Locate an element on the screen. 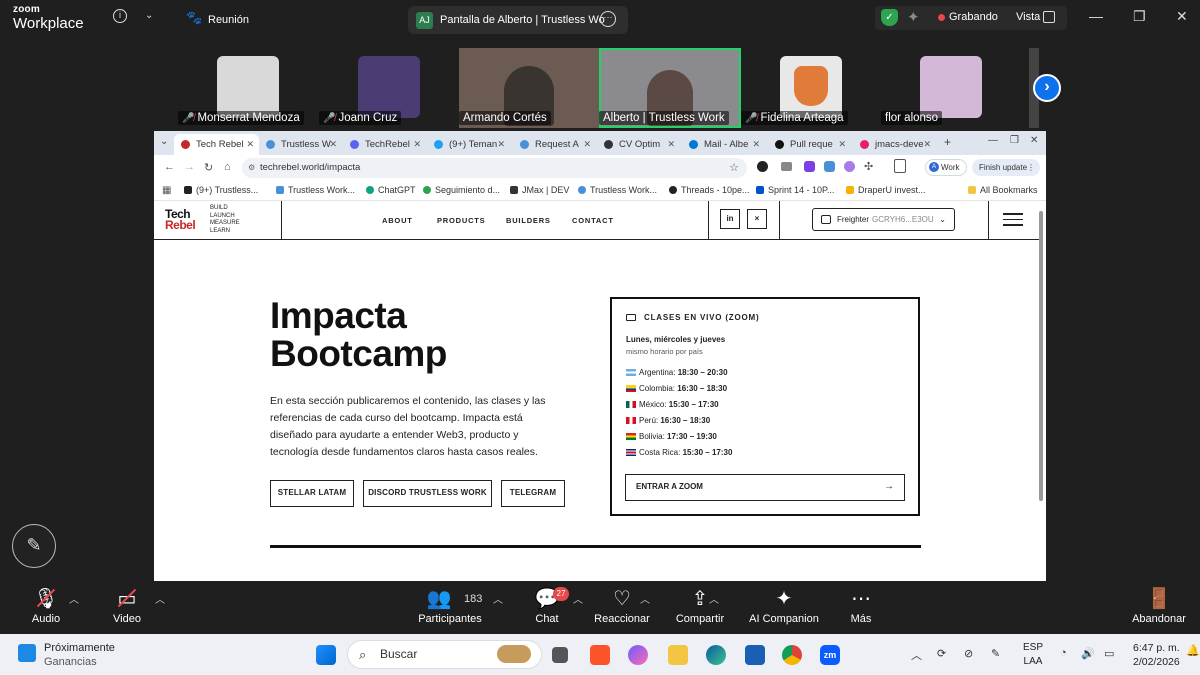 The image size is (1200, 675). forward-icon: → is located at coordinates (189, 167).